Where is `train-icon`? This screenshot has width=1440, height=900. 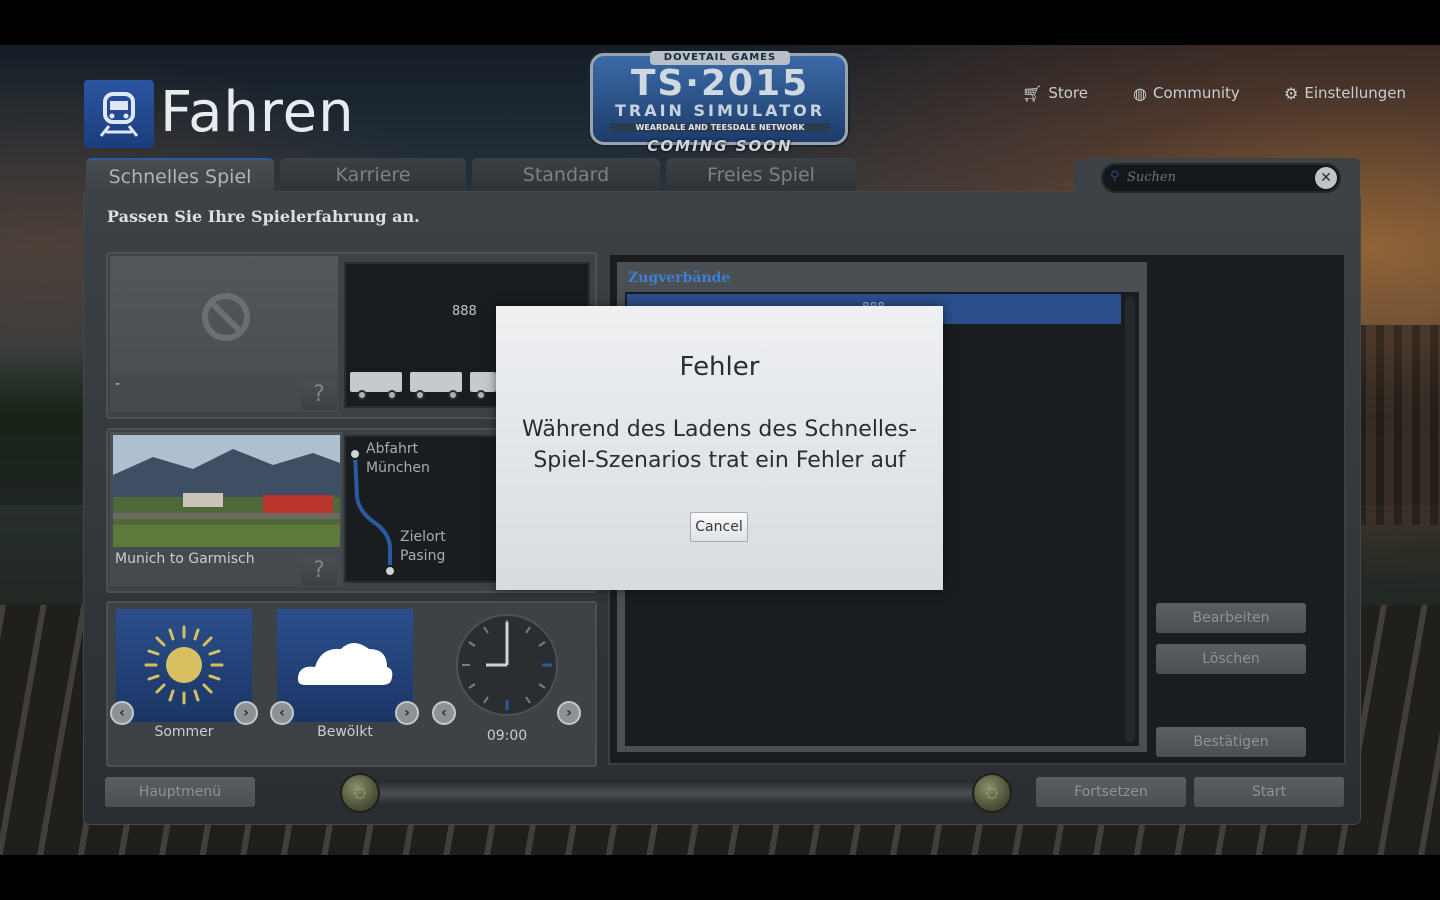 train-icon is located at coordinates (119, 114).